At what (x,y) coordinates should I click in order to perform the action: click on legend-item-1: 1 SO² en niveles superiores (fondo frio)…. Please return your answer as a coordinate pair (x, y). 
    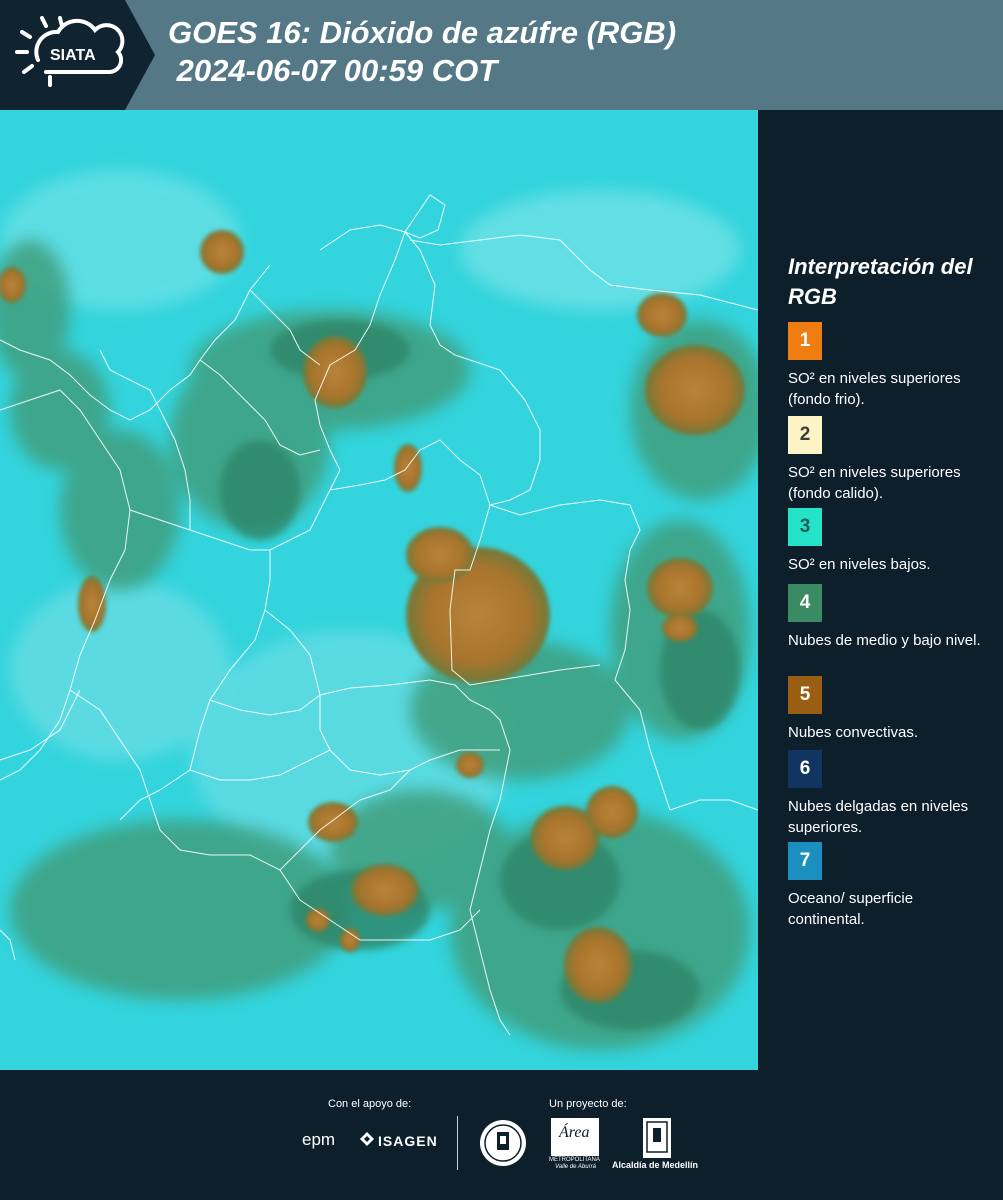
    Looking at the image, I should click on (888, 366).